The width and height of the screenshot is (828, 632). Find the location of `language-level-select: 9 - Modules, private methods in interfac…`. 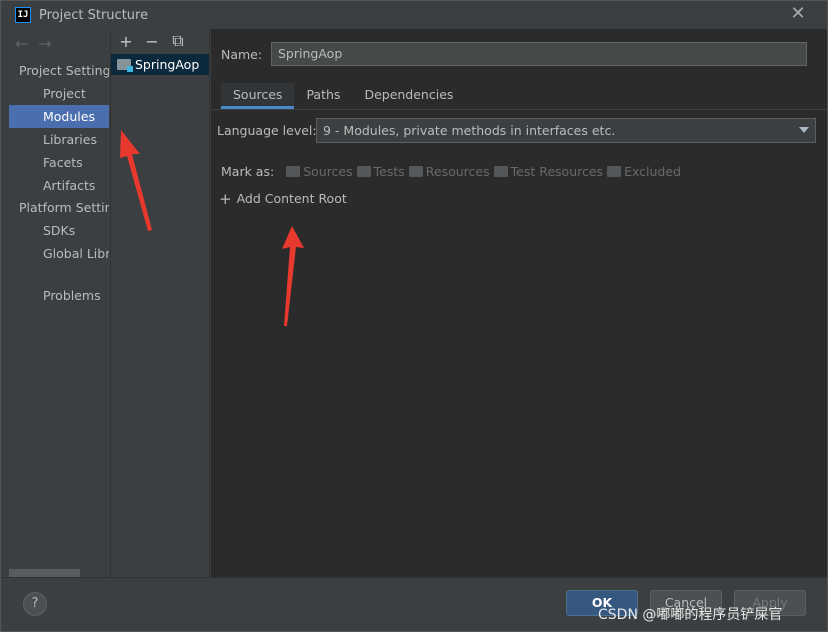

language-level-select: 9 - Modules, private methods in interfac… is located at coordinates (566, 130).